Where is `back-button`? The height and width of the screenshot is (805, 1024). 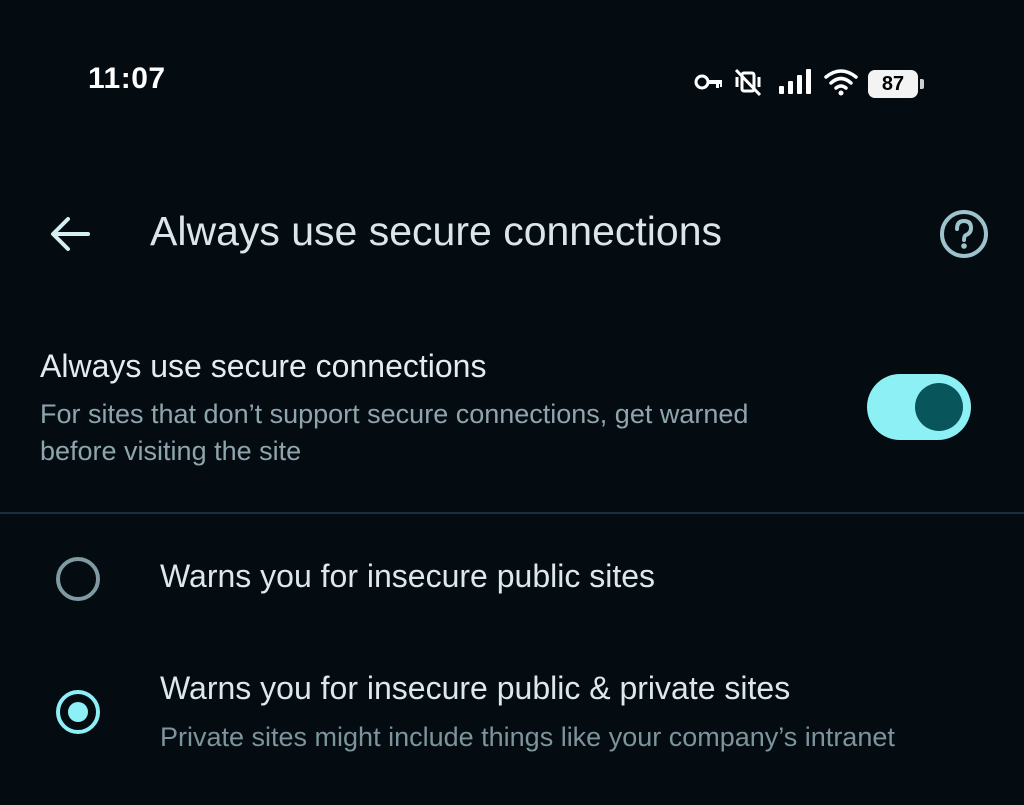 back-button is located at coordinates (70, 236).